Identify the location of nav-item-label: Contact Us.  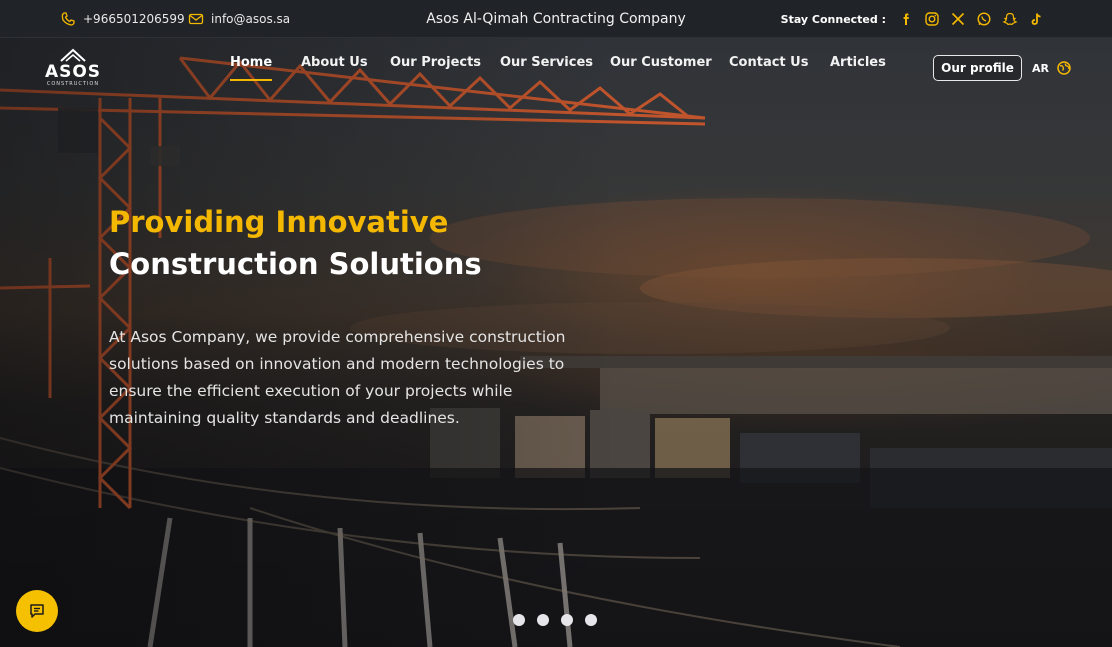
(769, 62).